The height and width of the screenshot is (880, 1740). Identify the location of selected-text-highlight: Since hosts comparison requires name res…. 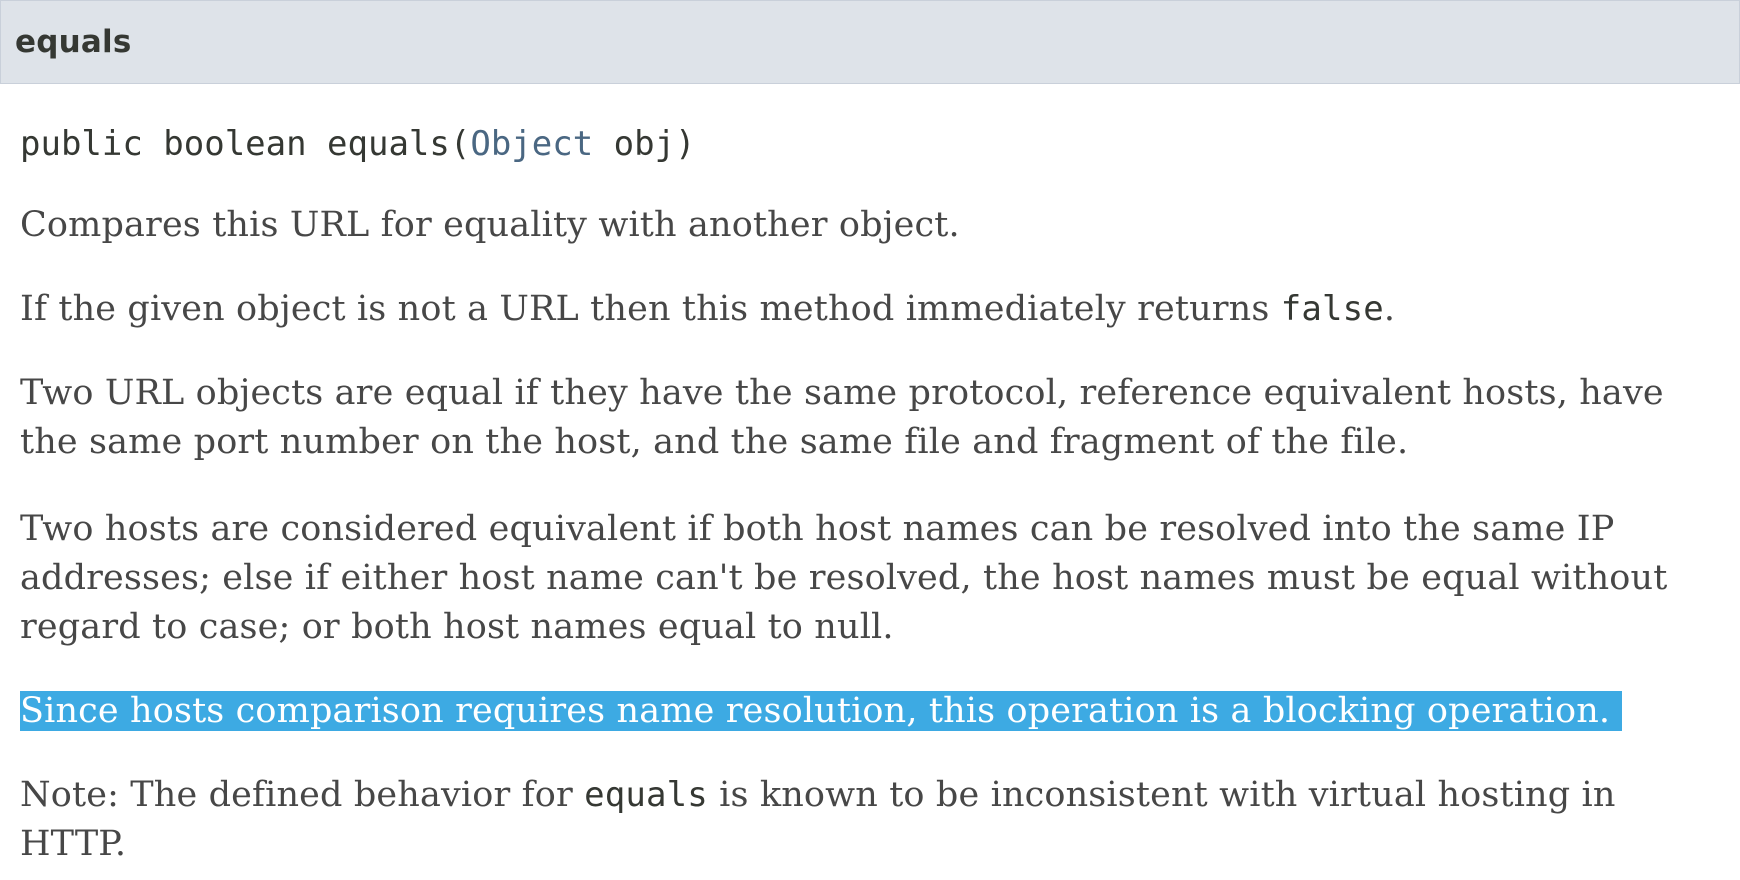
(821, 711).